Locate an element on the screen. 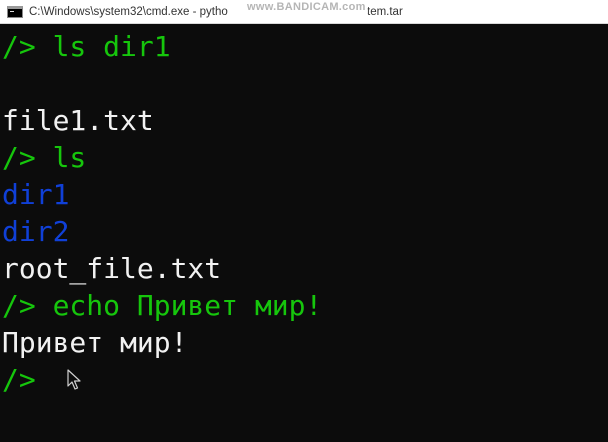 Image resolution: width=608 pixels, height=442 pixels. console-prompt: /> is located at coordinates (19, 379).